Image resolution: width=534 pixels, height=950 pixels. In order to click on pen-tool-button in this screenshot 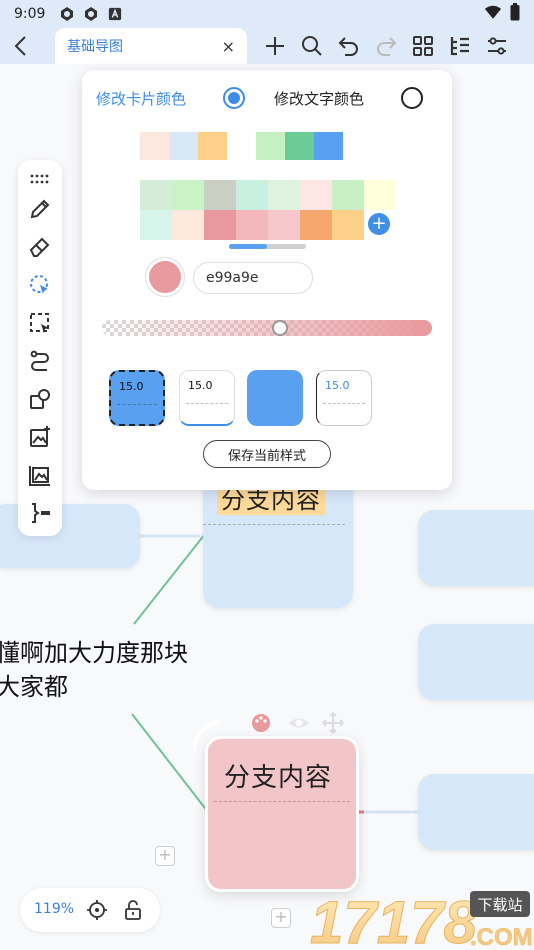, I will do `click(40, 209)`.